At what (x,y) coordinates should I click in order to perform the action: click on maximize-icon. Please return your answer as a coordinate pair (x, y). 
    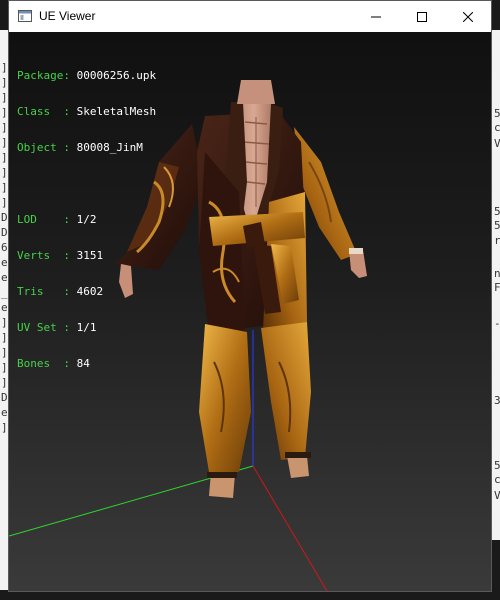
    Looking at the image, I should click on (422, 16).